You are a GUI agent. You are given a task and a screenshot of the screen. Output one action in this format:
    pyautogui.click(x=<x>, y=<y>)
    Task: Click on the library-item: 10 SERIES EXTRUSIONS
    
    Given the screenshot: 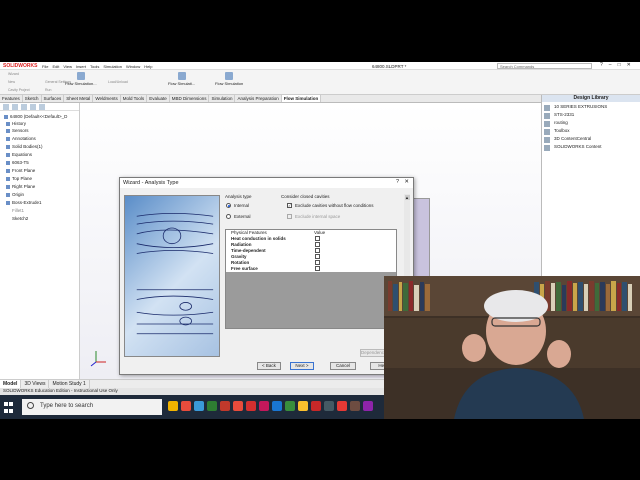 What is the action you would take?
    pyautogui.click(x=580, y=106)
    